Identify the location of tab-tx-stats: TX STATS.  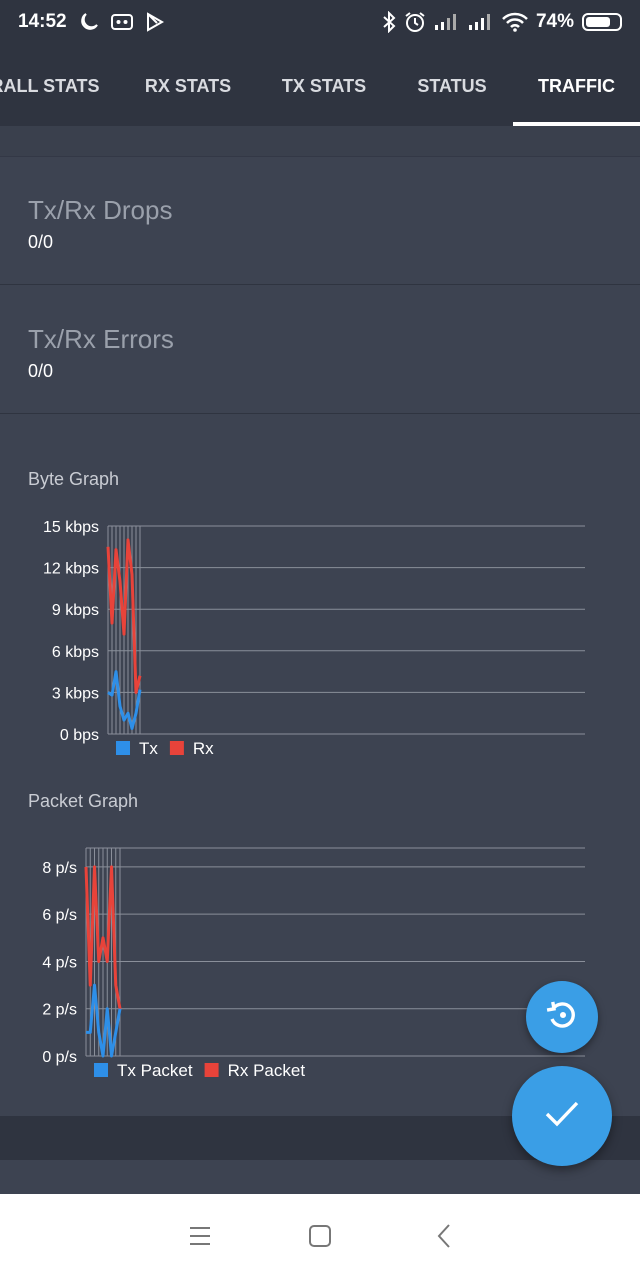
(324, 85).